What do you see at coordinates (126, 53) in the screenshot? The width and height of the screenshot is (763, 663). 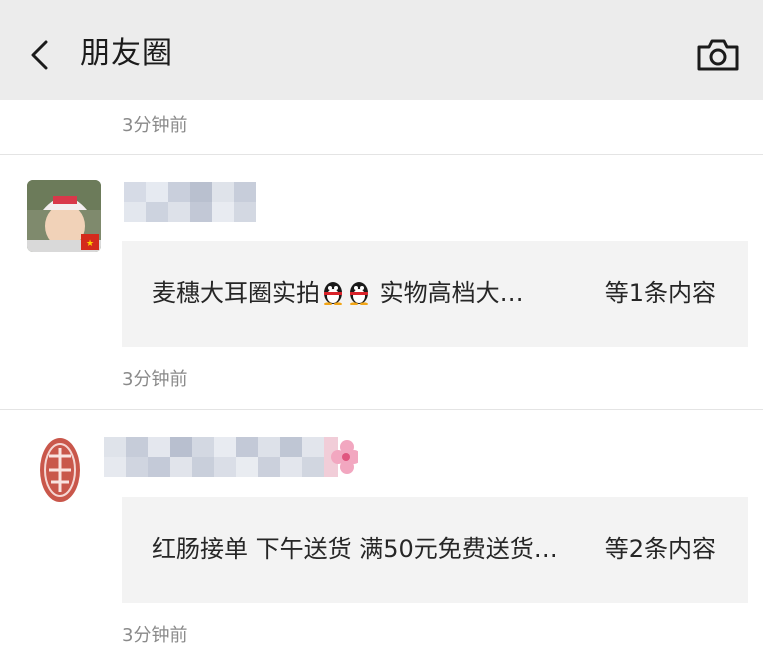 I see `page-title: 朋友圈` at bounding box center [126, 53].